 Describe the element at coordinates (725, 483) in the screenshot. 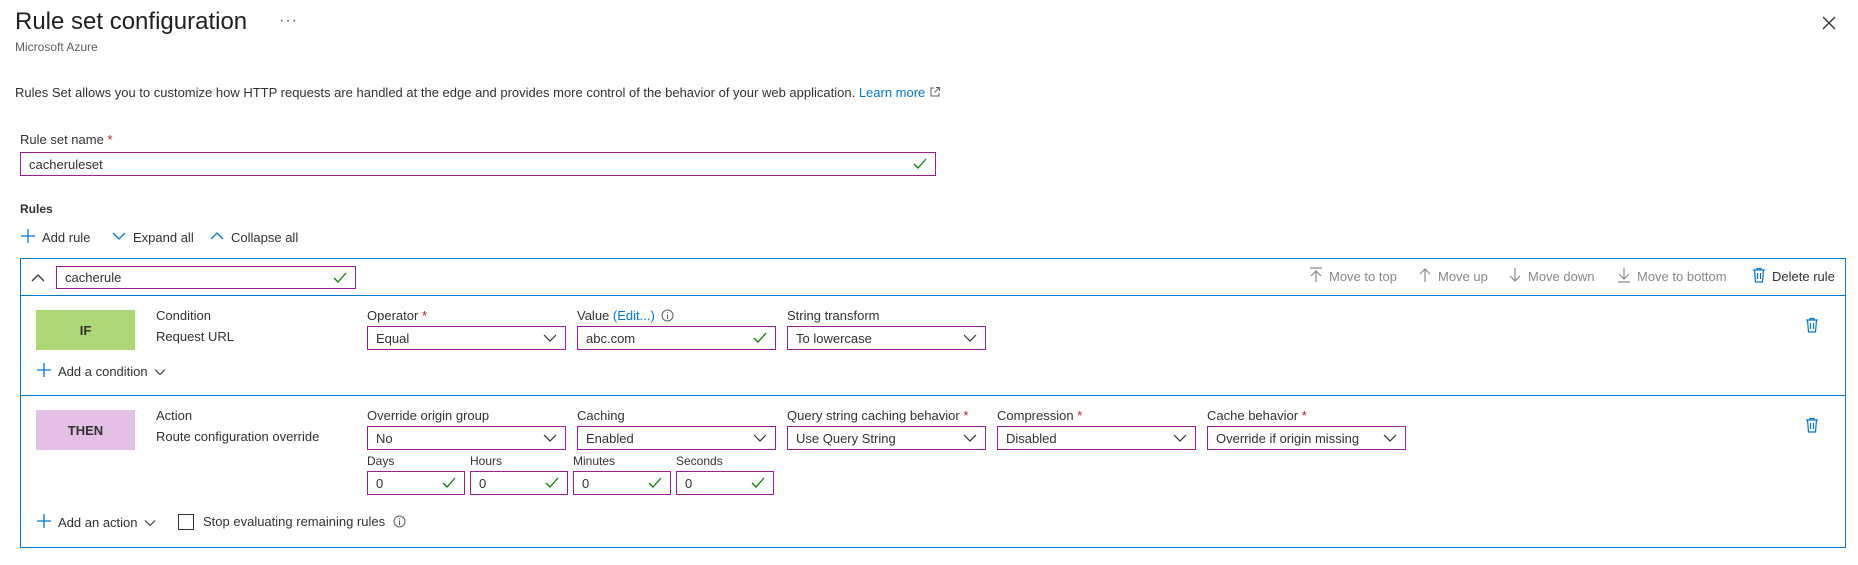

I see `seconds-input: 0` at that location.